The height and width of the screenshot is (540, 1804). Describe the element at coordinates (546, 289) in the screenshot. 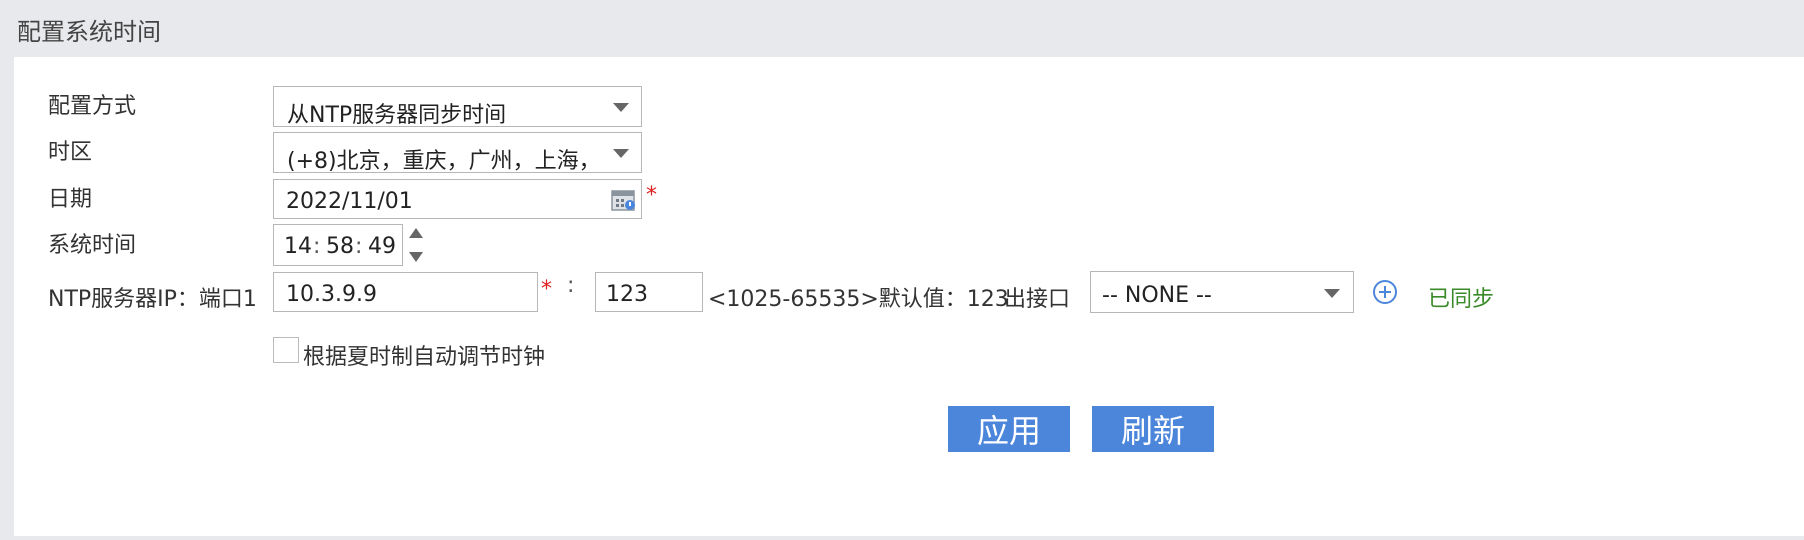

I see `ntp-ip-required-mark: *` at that location.